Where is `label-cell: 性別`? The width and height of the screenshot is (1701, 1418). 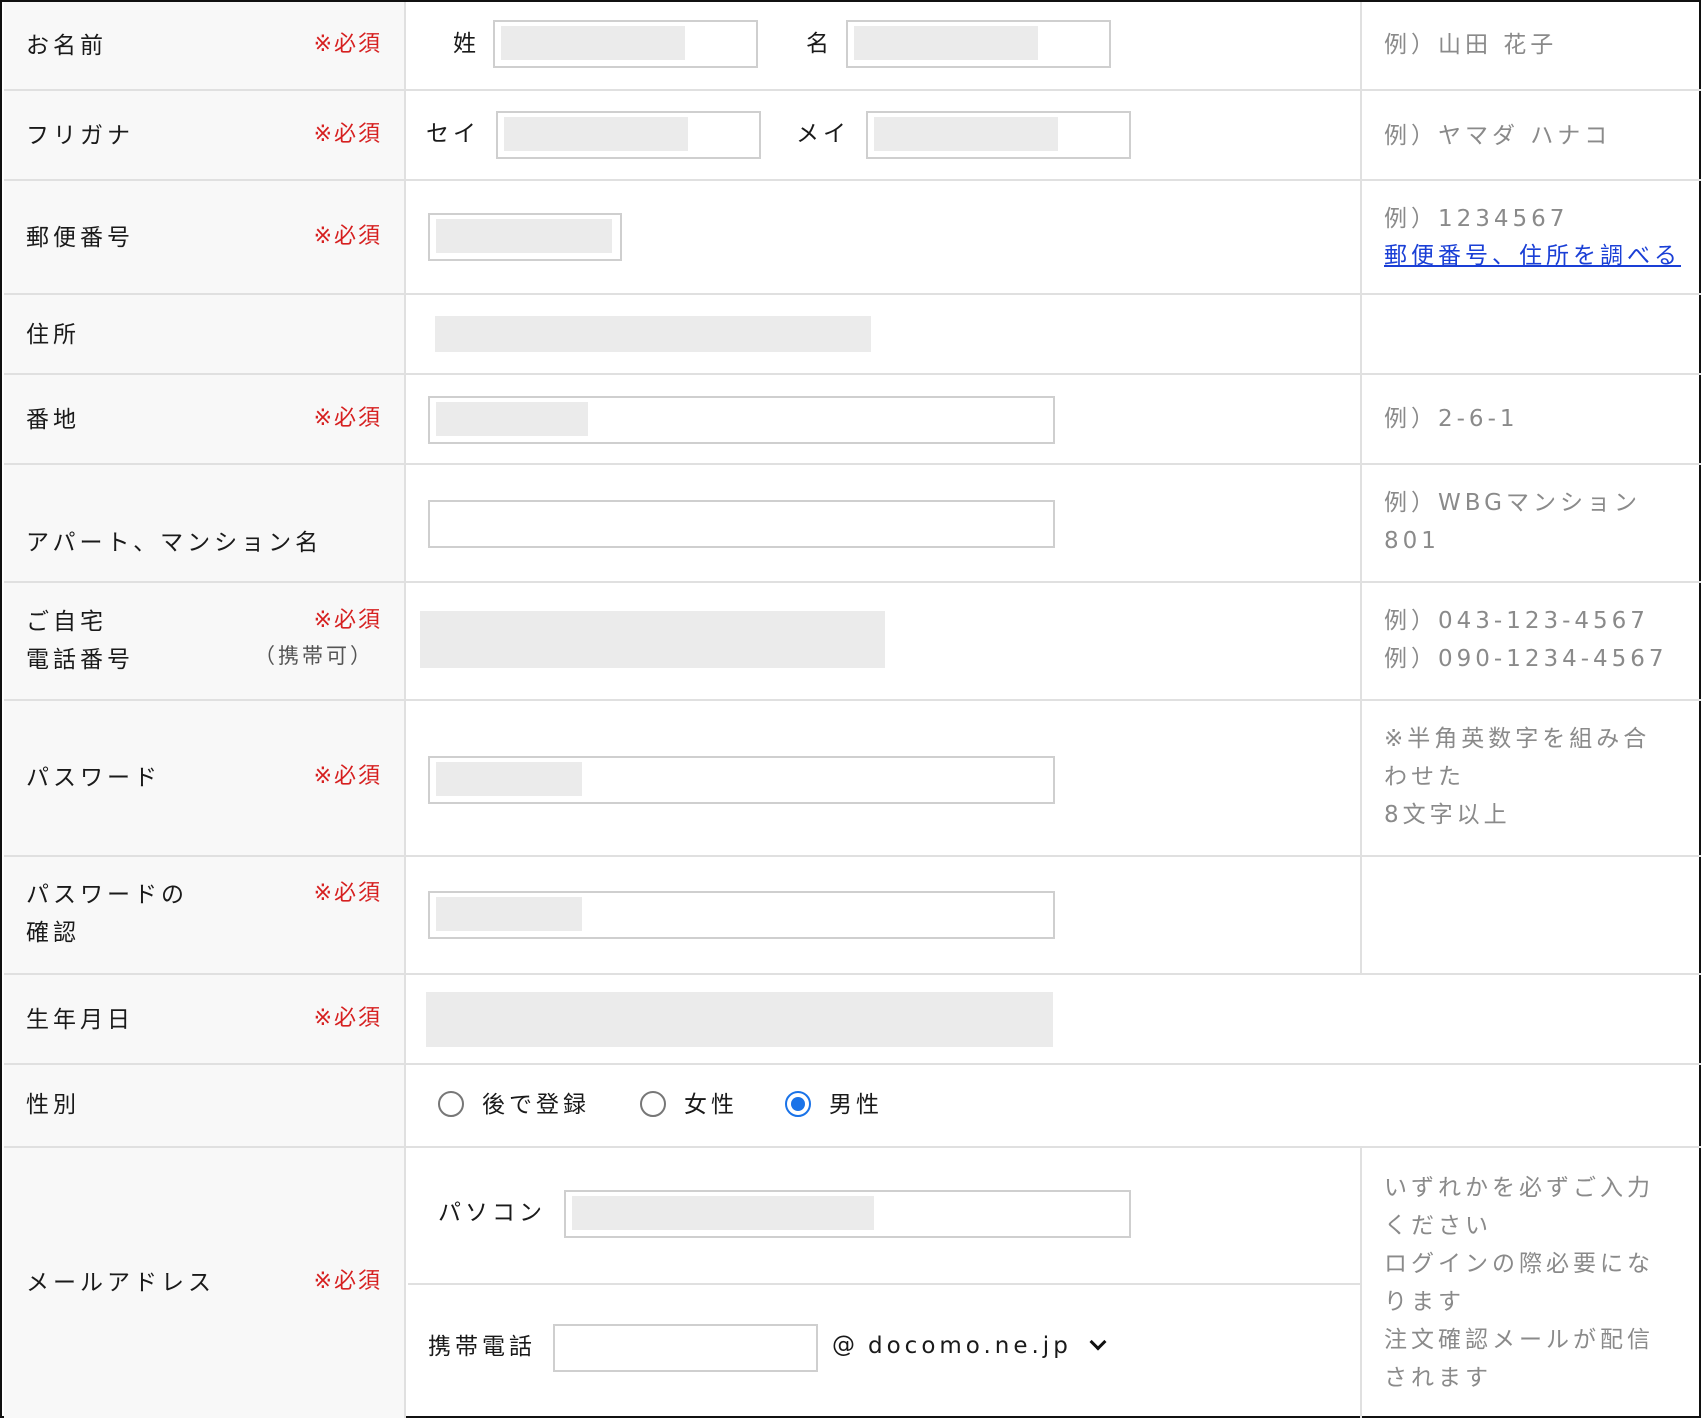
label-cell: 性別 is located at coordinates (205, 1105).